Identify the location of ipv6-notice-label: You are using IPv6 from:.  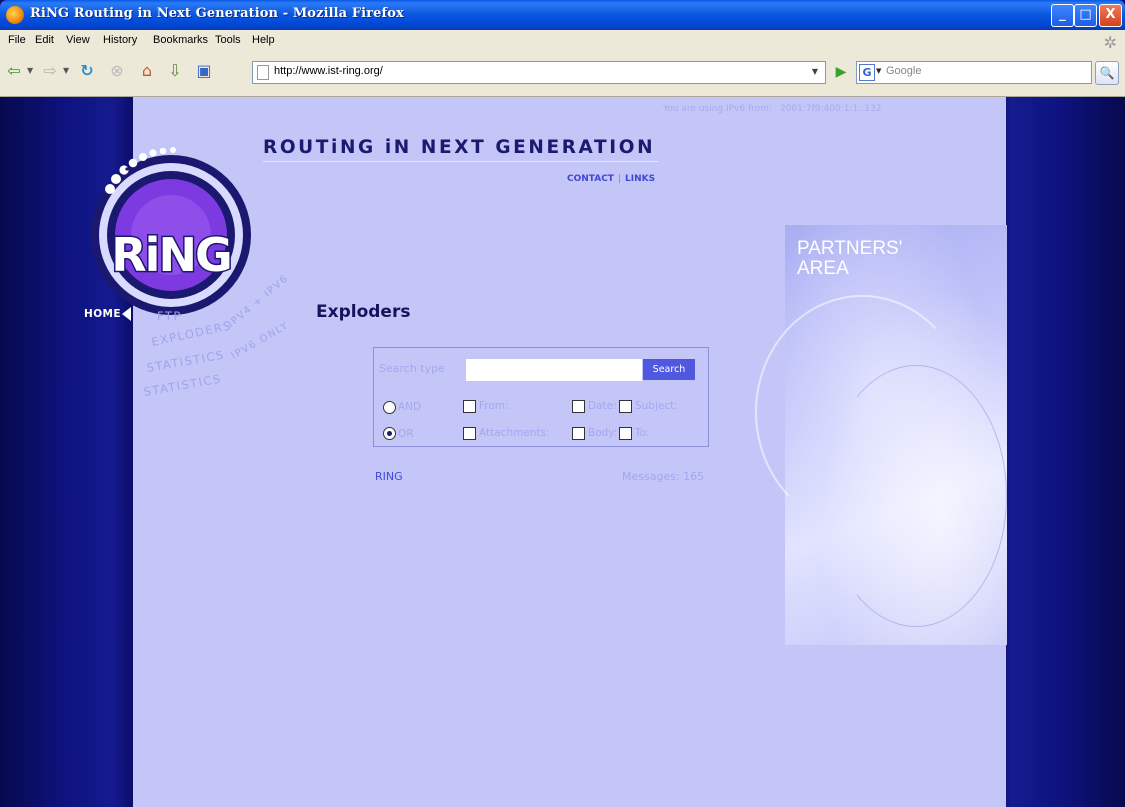
(717, 109).